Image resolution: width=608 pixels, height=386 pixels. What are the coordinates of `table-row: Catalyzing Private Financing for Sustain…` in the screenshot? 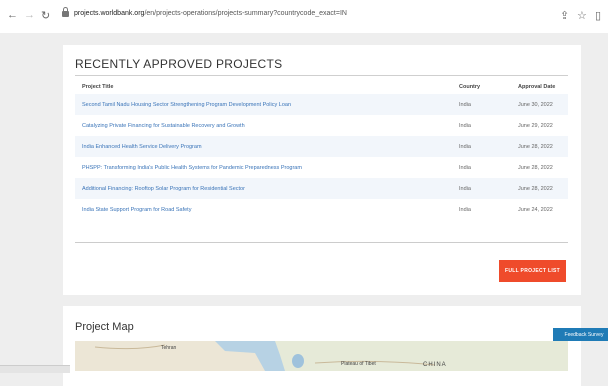 It's located at (321, 125).